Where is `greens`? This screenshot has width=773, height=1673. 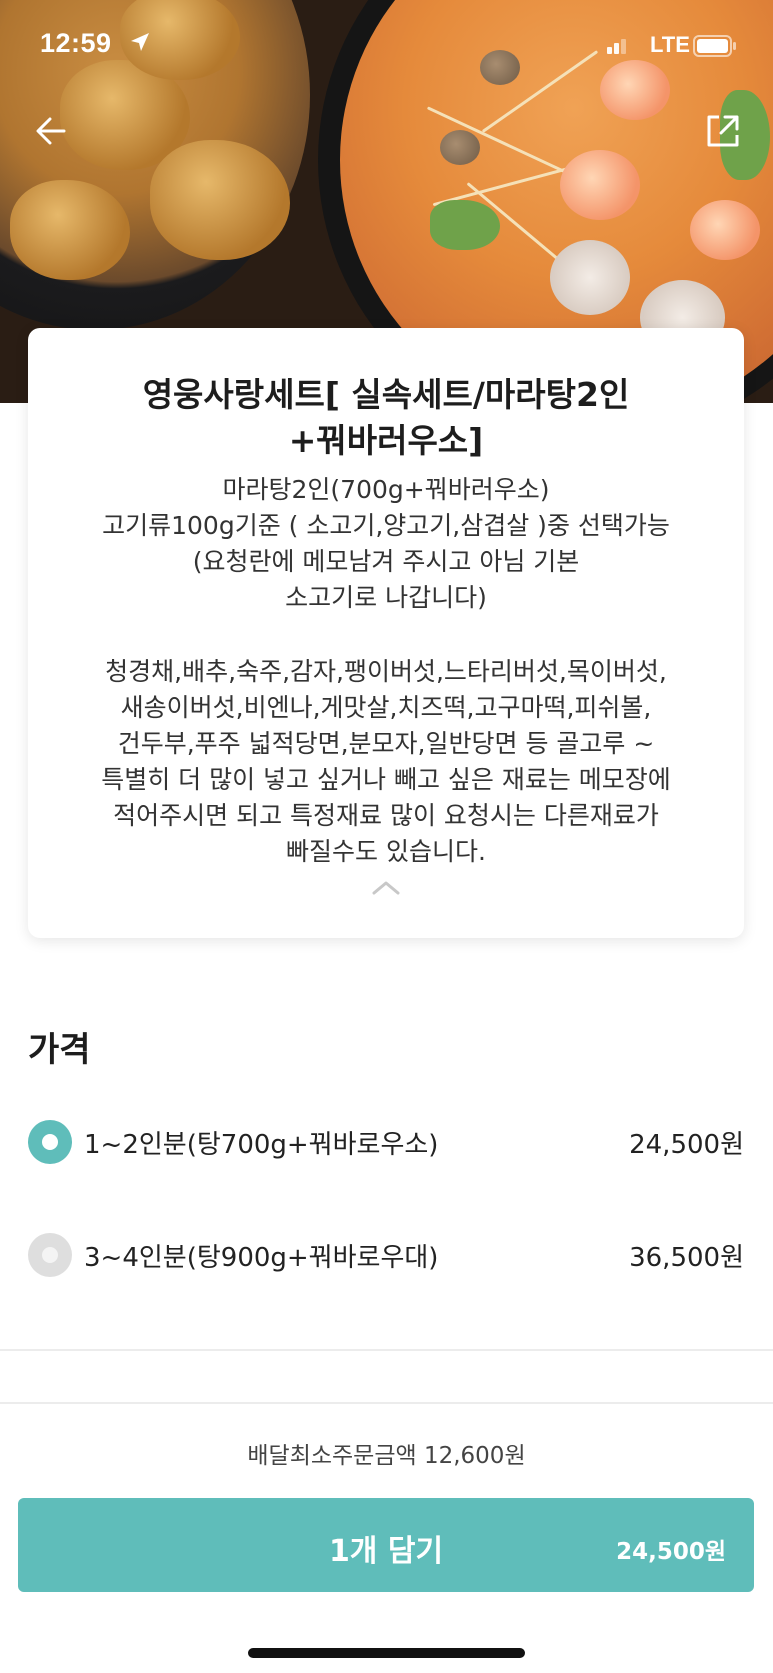
greens is located at coordinates (465, 225).